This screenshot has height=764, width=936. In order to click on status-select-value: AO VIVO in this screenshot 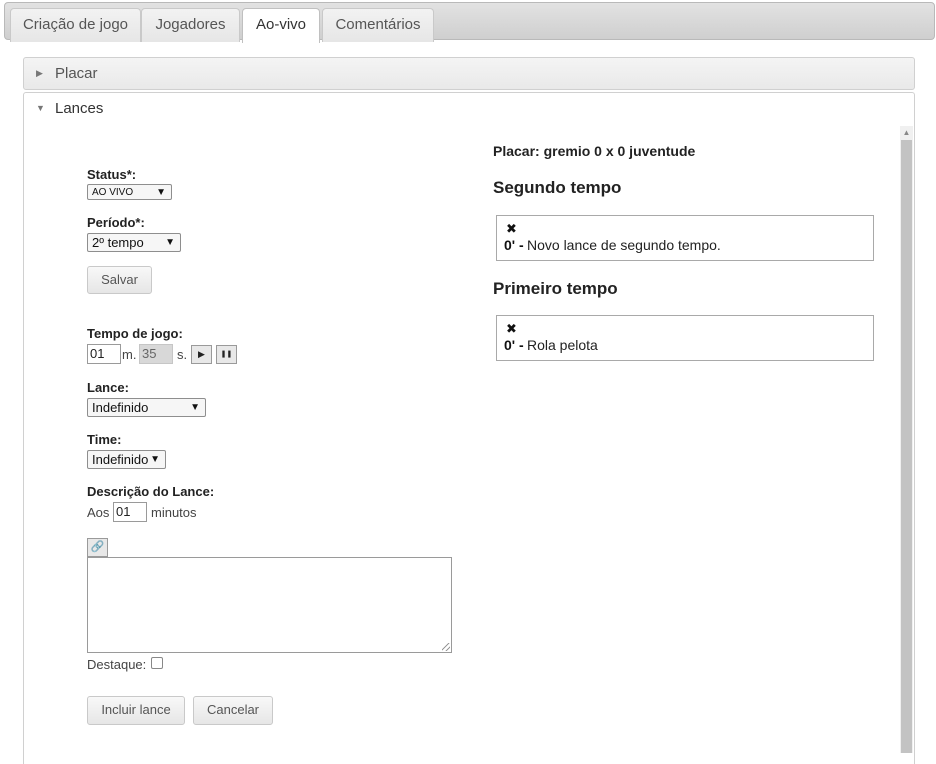, I will do `click(113, 192)`.